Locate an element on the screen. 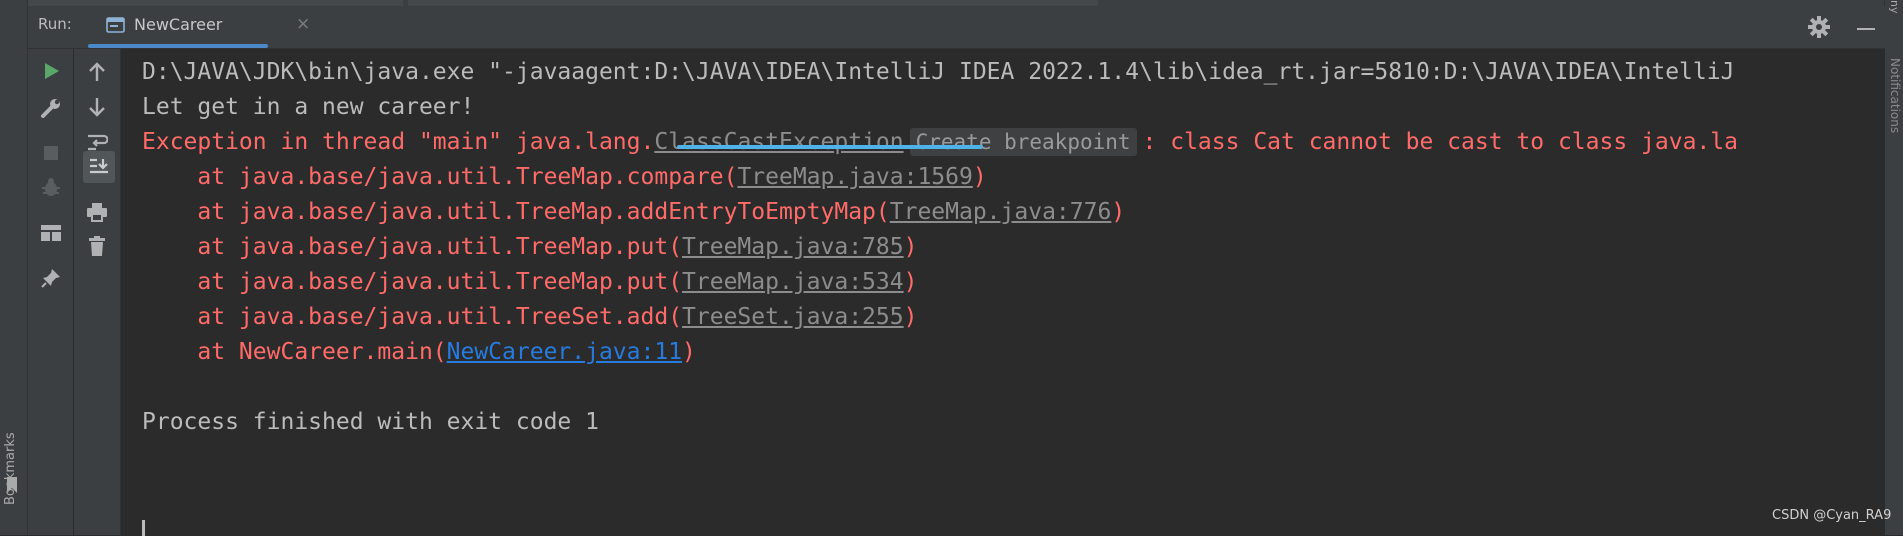  minimize-icon is located at coordinates (1866, 27).